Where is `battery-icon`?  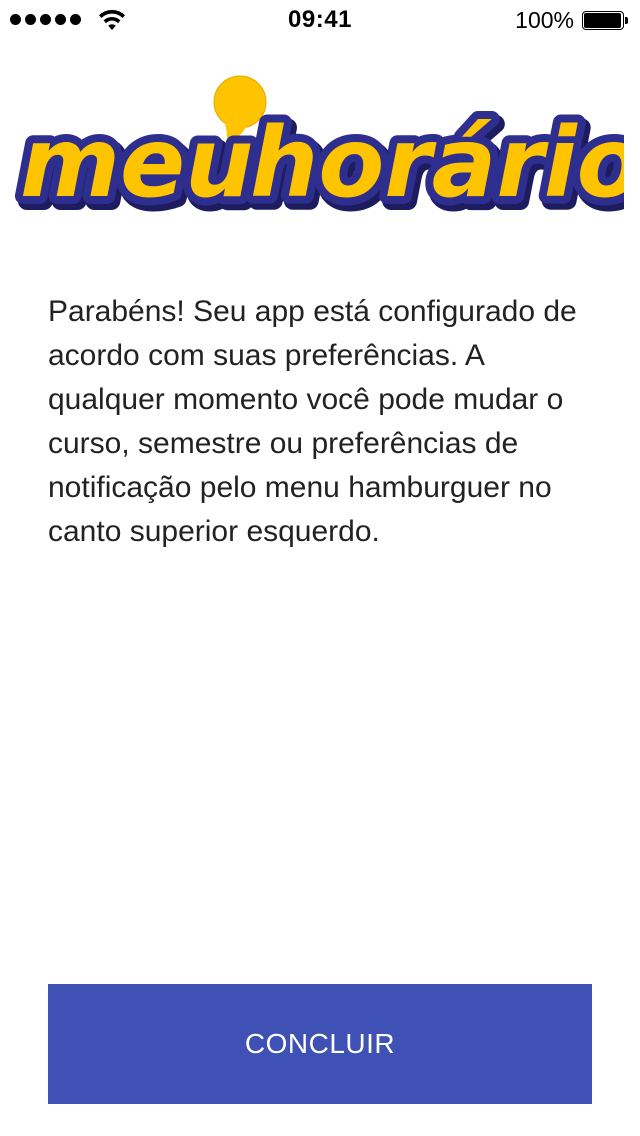
battery-icon is located at coordinates (605, 20).